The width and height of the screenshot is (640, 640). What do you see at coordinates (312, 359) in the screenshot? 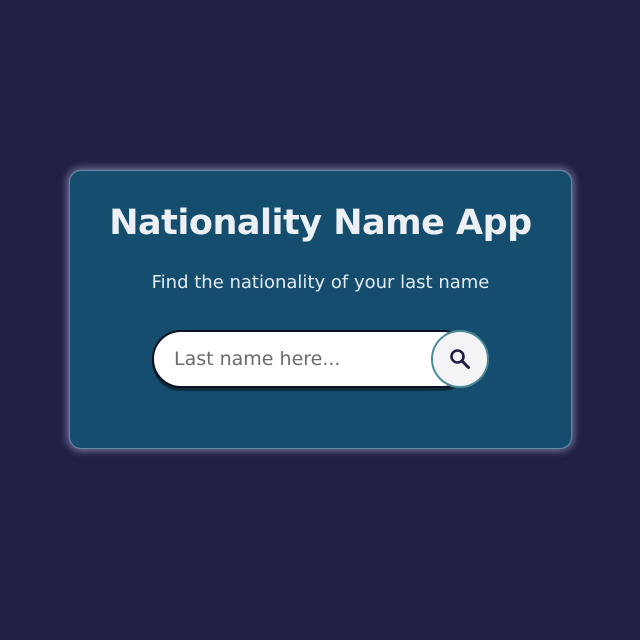
I see `last-name-input` at bounding box center [312, 359].